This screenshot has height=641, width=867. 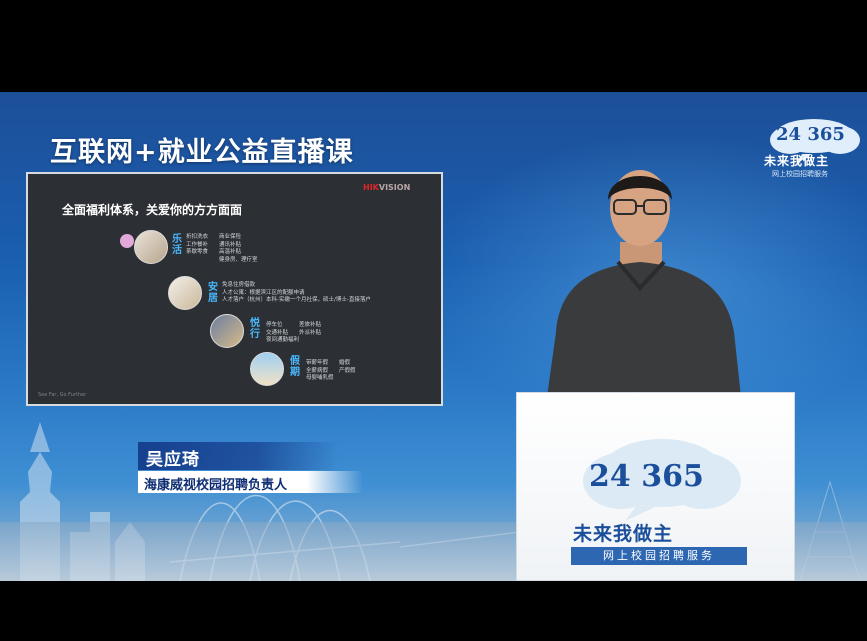 What do you see at coordinates (394, 187) in the screenshot?
I see `brand-suffix: VISION` at bounding box center [394, 187].